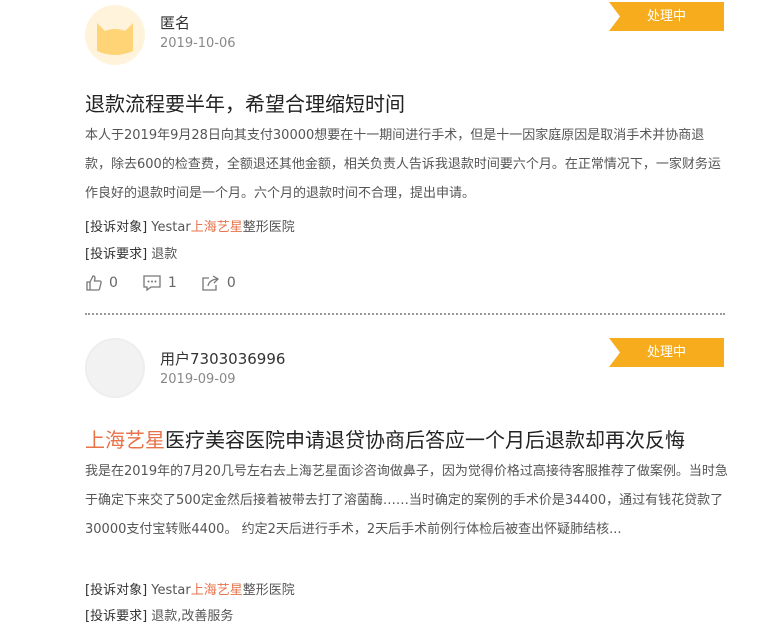 The image size is (769, 629). What do you see at coordinates (405, 314) in the screenshot?
I see `divider` at bounding box center [405, 314].